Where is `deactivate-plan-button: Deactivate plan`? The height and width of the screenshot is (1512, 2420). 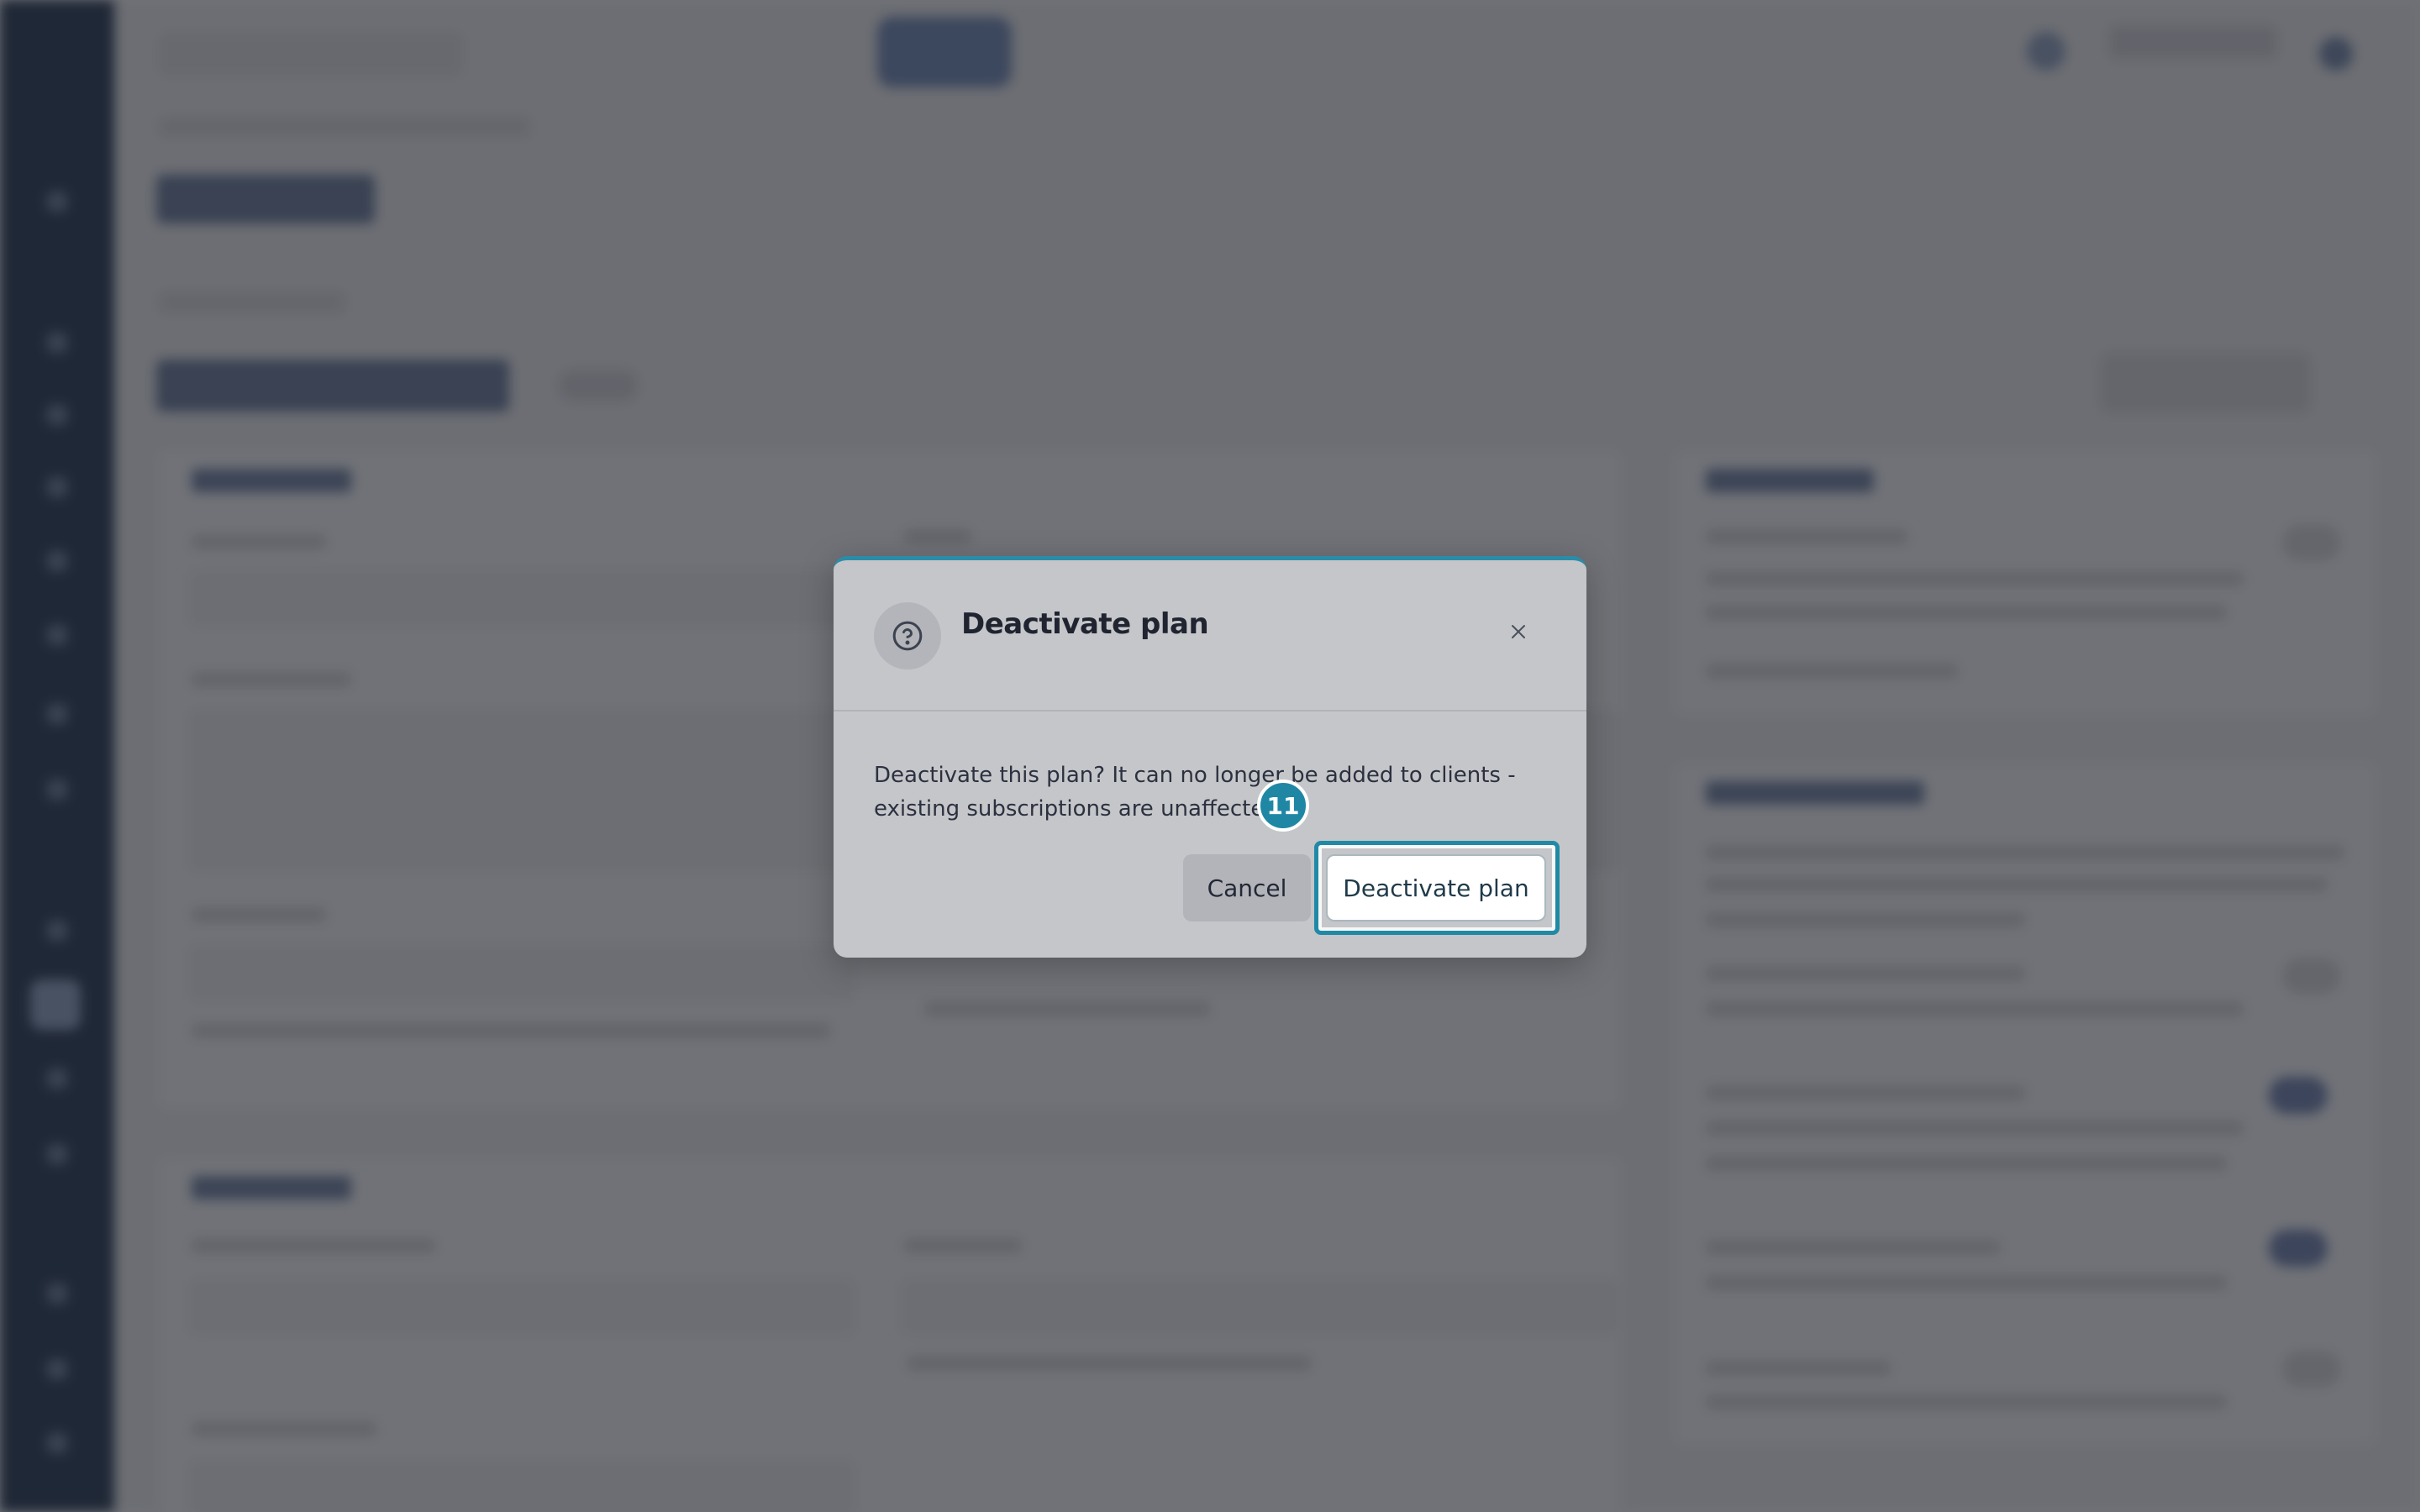 deactivate-plan-button: Deactivate plan is located at coordinates (1436, 887).